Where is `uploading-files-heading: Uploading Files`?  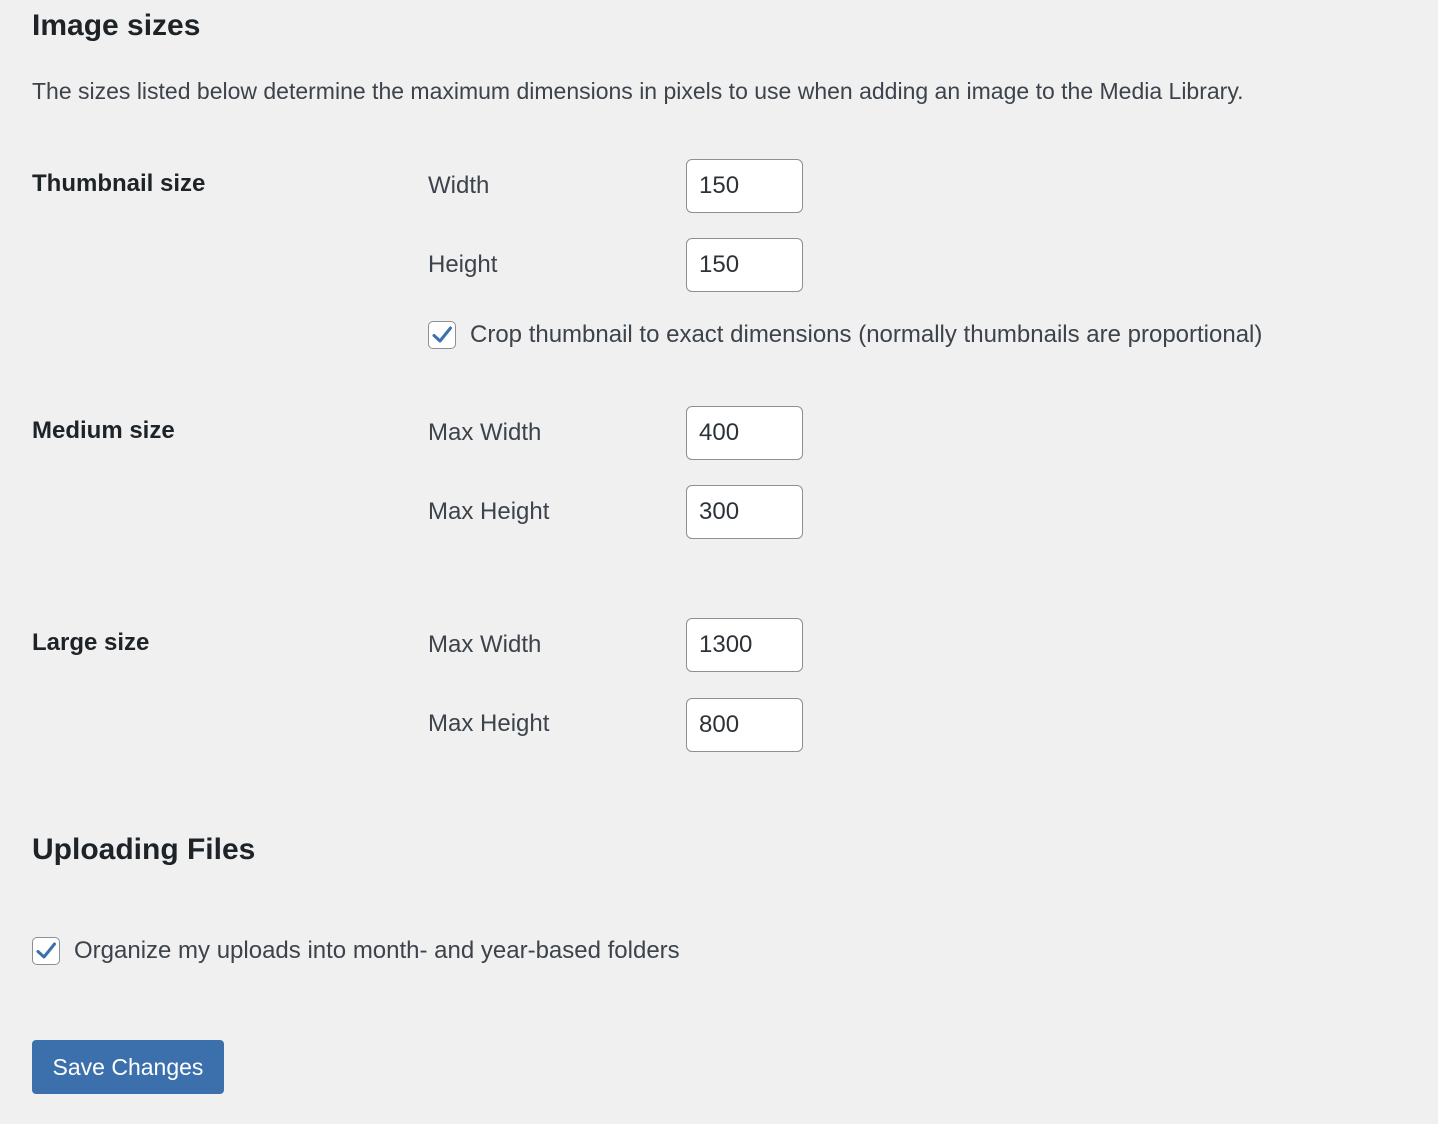 uploading-files-heading: Uploading Files is located at coordinates (144, 849).